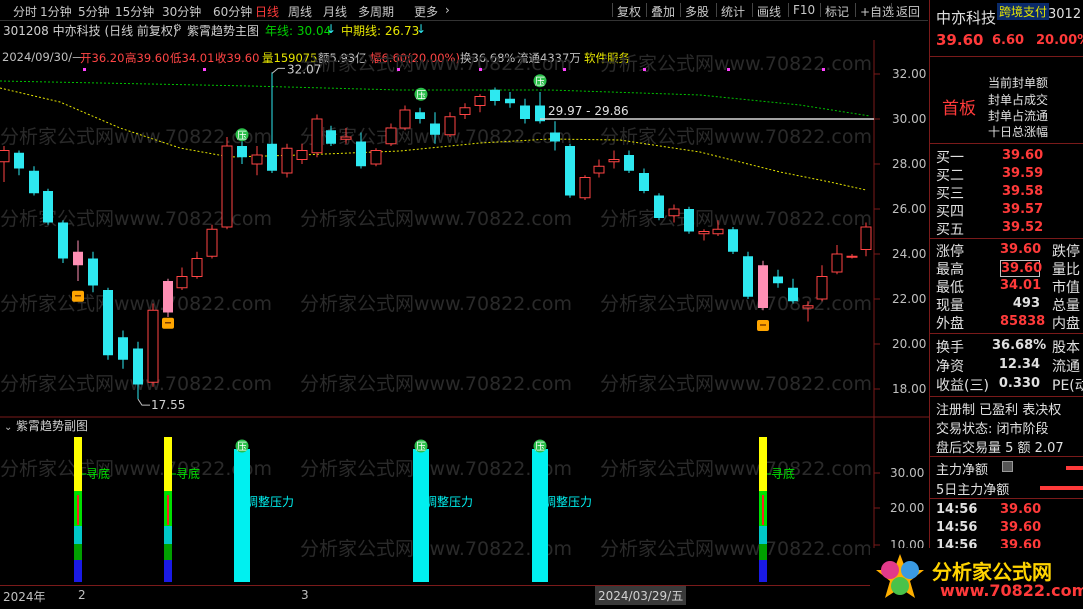 This screenshot has width=1083, height=609. Describe the element at coordinates (1023, 11) in the screenshot. I see `side-concept-tag: 跨境支付` at that location.